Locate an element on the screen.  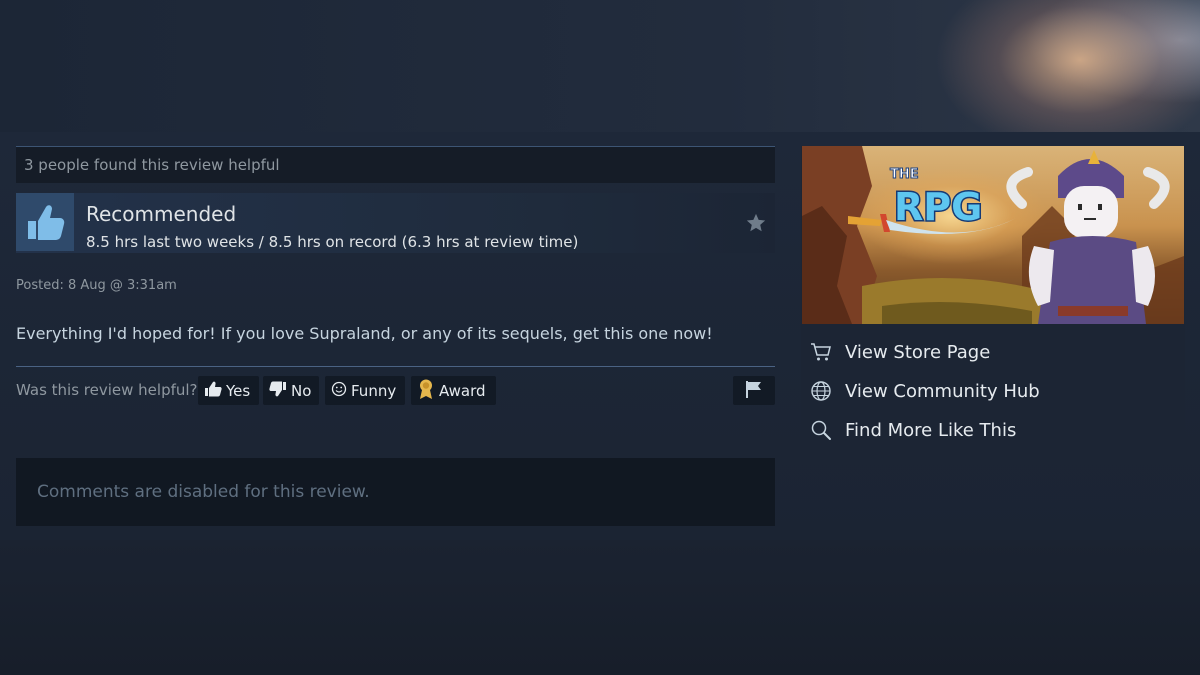
thumbs-up-icon is located at coordinates (45, 222).